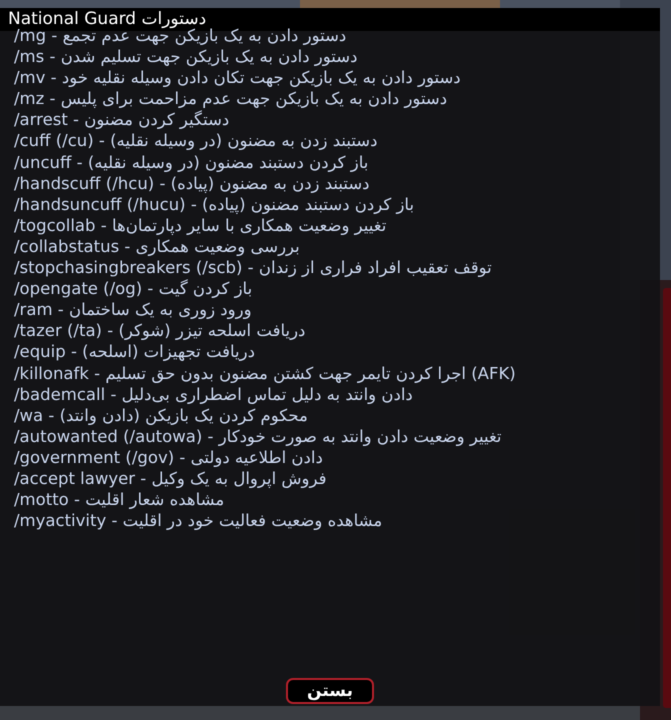 This screenshot has width=671, height=720. Describe the element at coordinates (667, 498) in the screenshot. I see `scrollbar` at that location.